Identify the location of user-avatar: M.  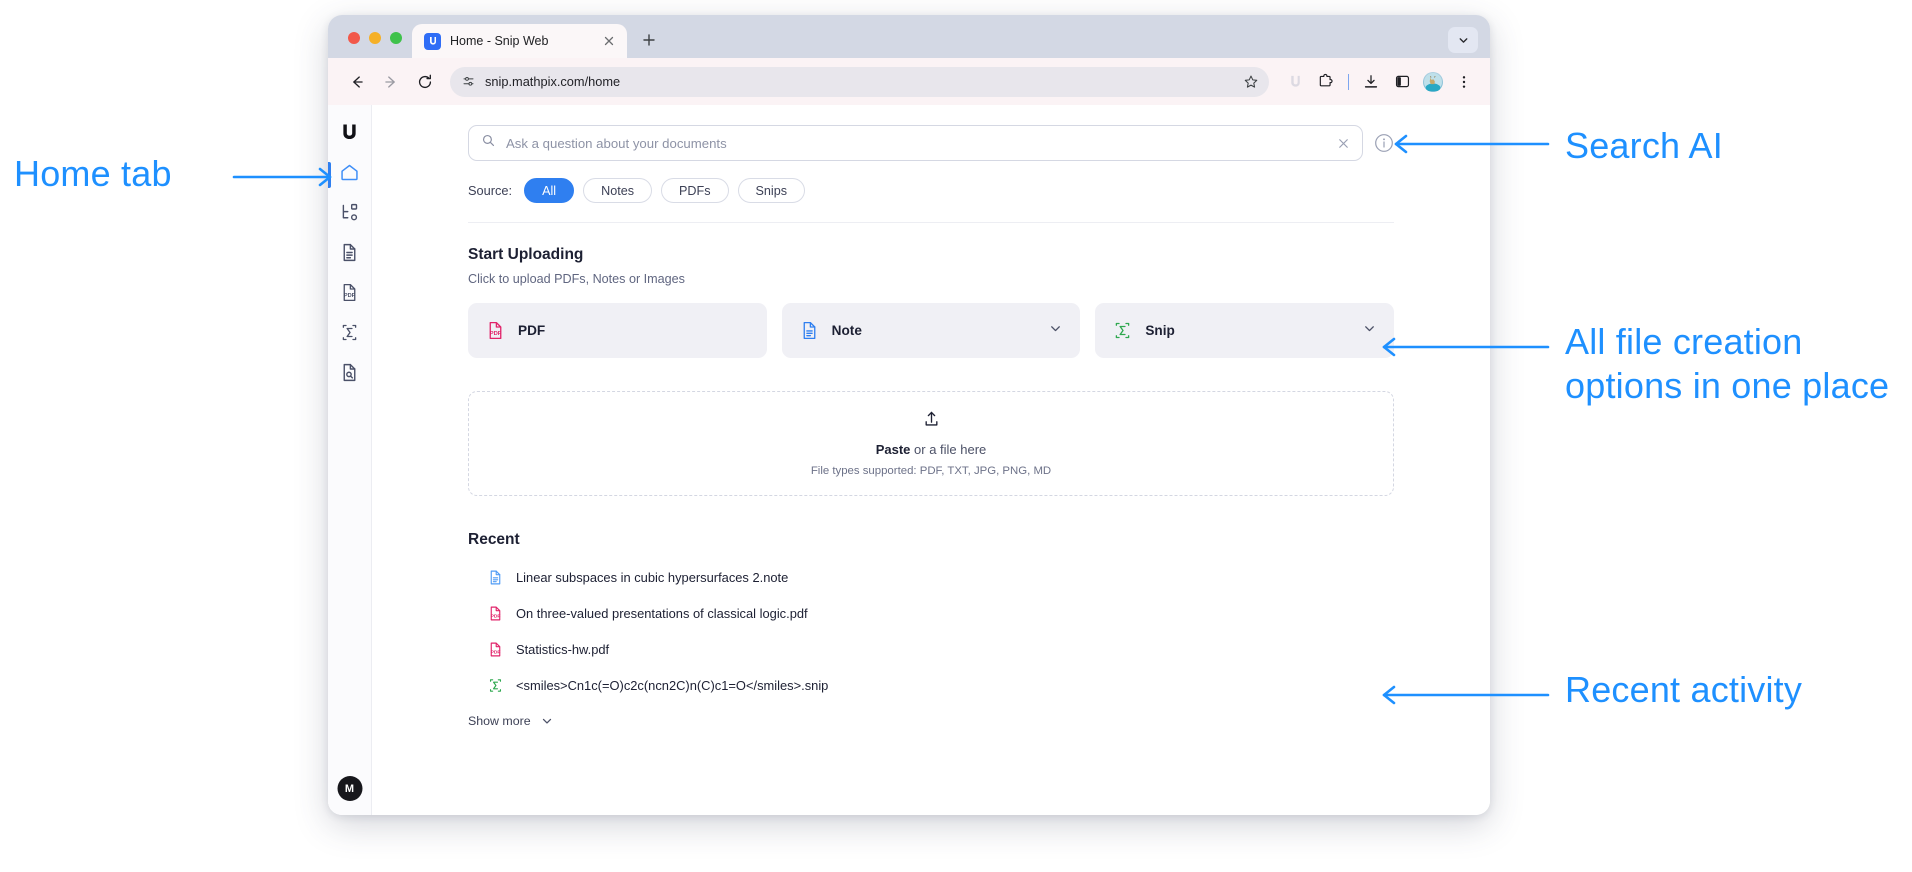
(349, 788).